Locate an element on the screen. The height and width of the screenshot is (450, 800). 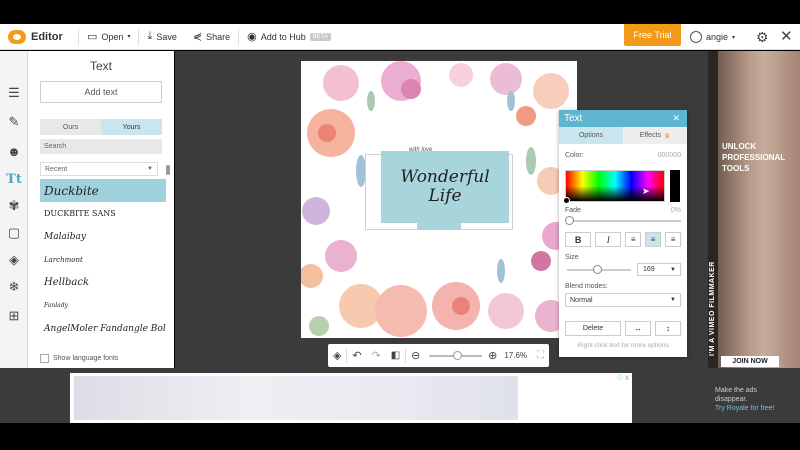
color-picker-gradient is located at coordinates (615, 186).